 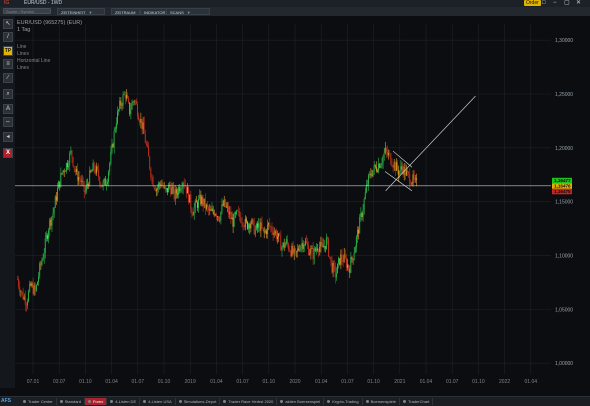 I want to click on workspace-tab: 4-Listen DE, so click(x=124, y=401).